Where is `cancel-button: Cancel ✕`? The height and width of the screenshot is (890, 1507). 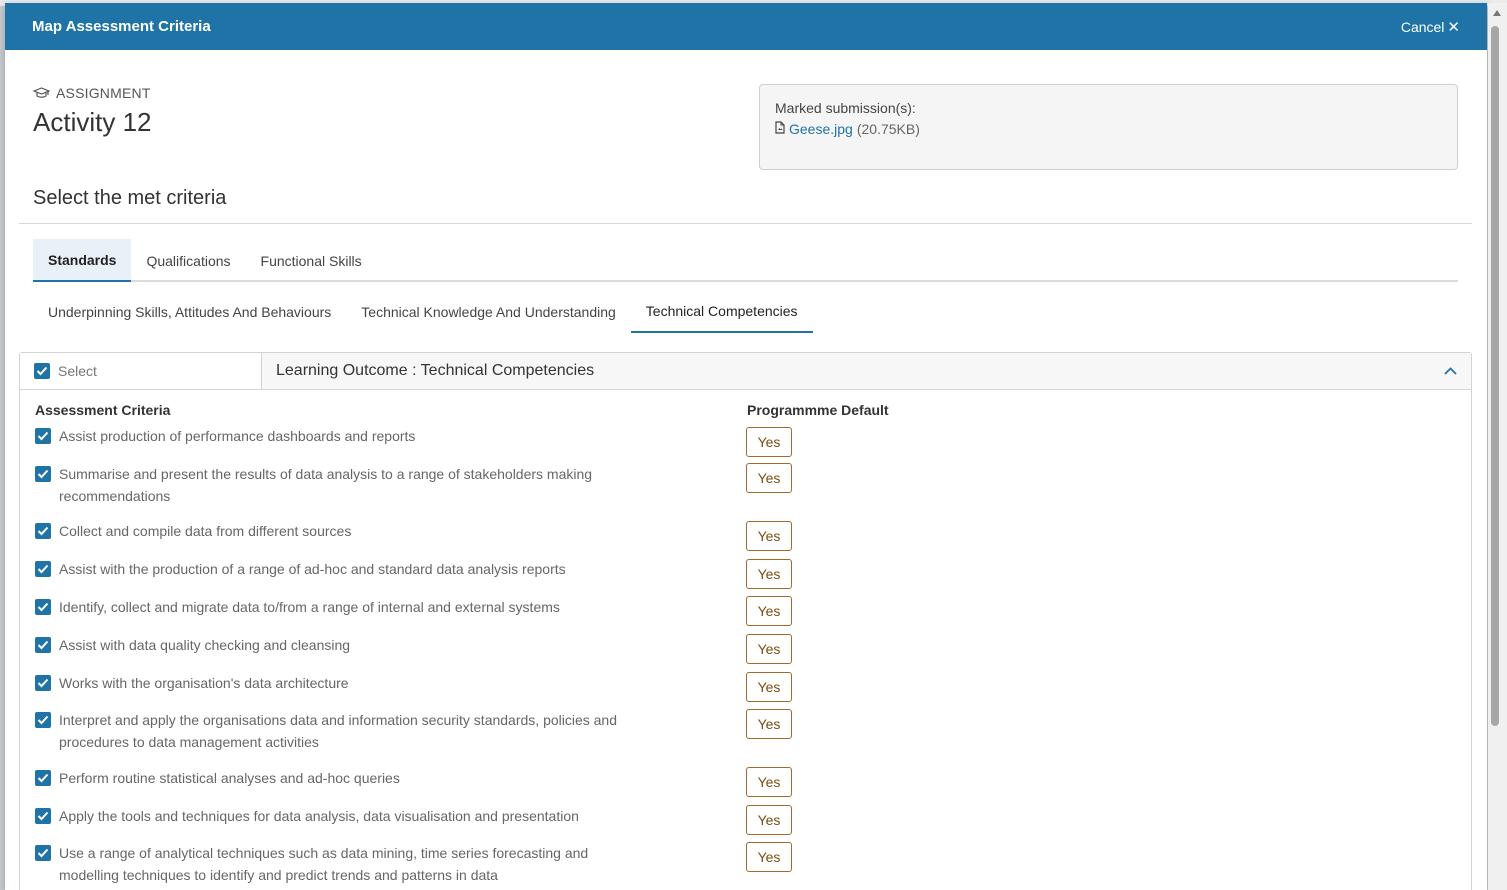 cancel-button: Cancel ✕ is located at coordinates (1430, 27).